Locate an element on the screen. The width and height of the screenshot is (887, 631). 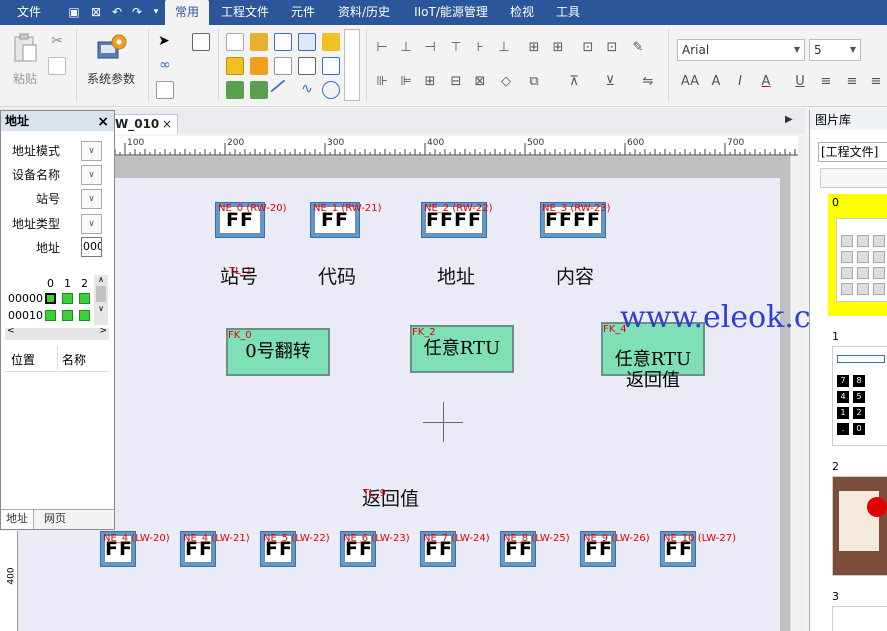
device-name-dropdown: ∨ is located at coordinates (91, 175).